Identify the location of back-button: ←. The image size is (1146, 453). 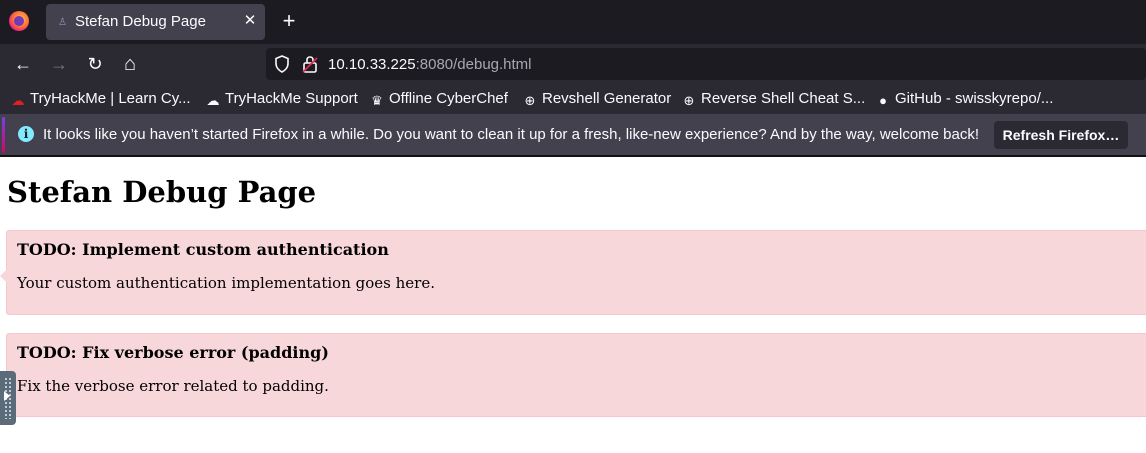
(23, 64).